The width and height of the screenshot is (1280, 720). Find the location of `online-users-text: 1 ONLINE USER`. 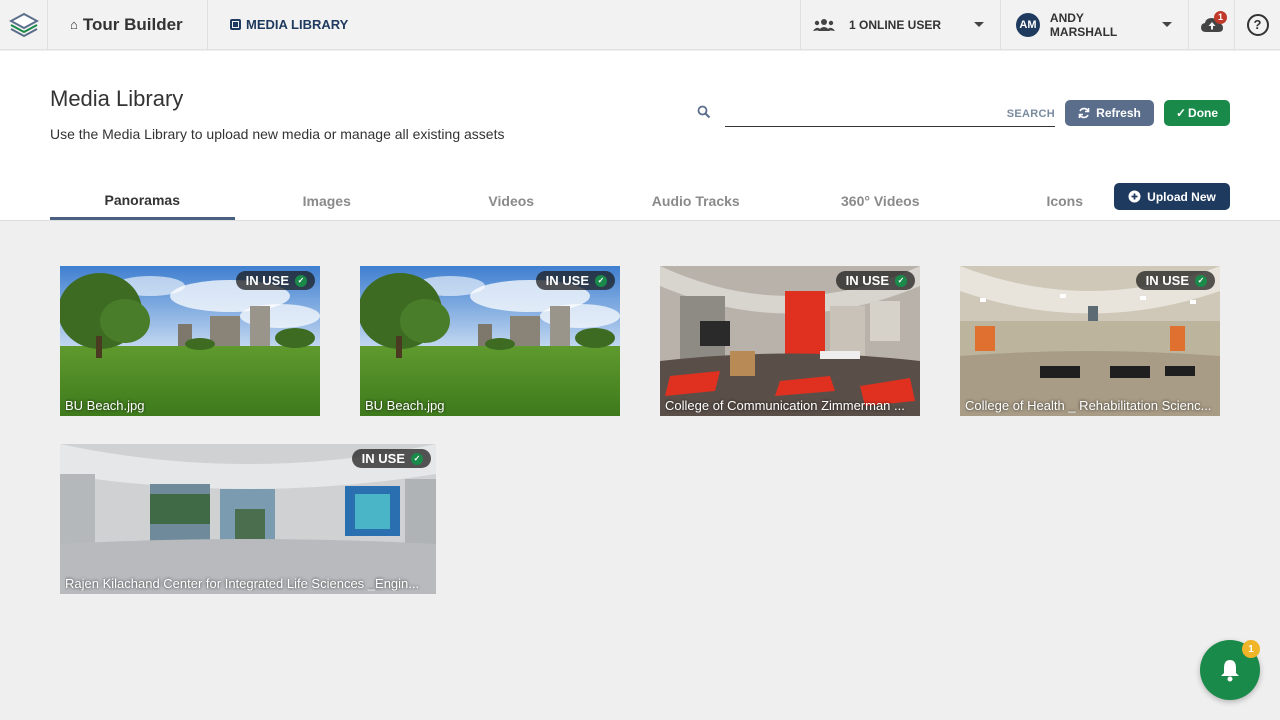

online-users-text: 1 ONLINE USER is located at coordinates (895, 24).